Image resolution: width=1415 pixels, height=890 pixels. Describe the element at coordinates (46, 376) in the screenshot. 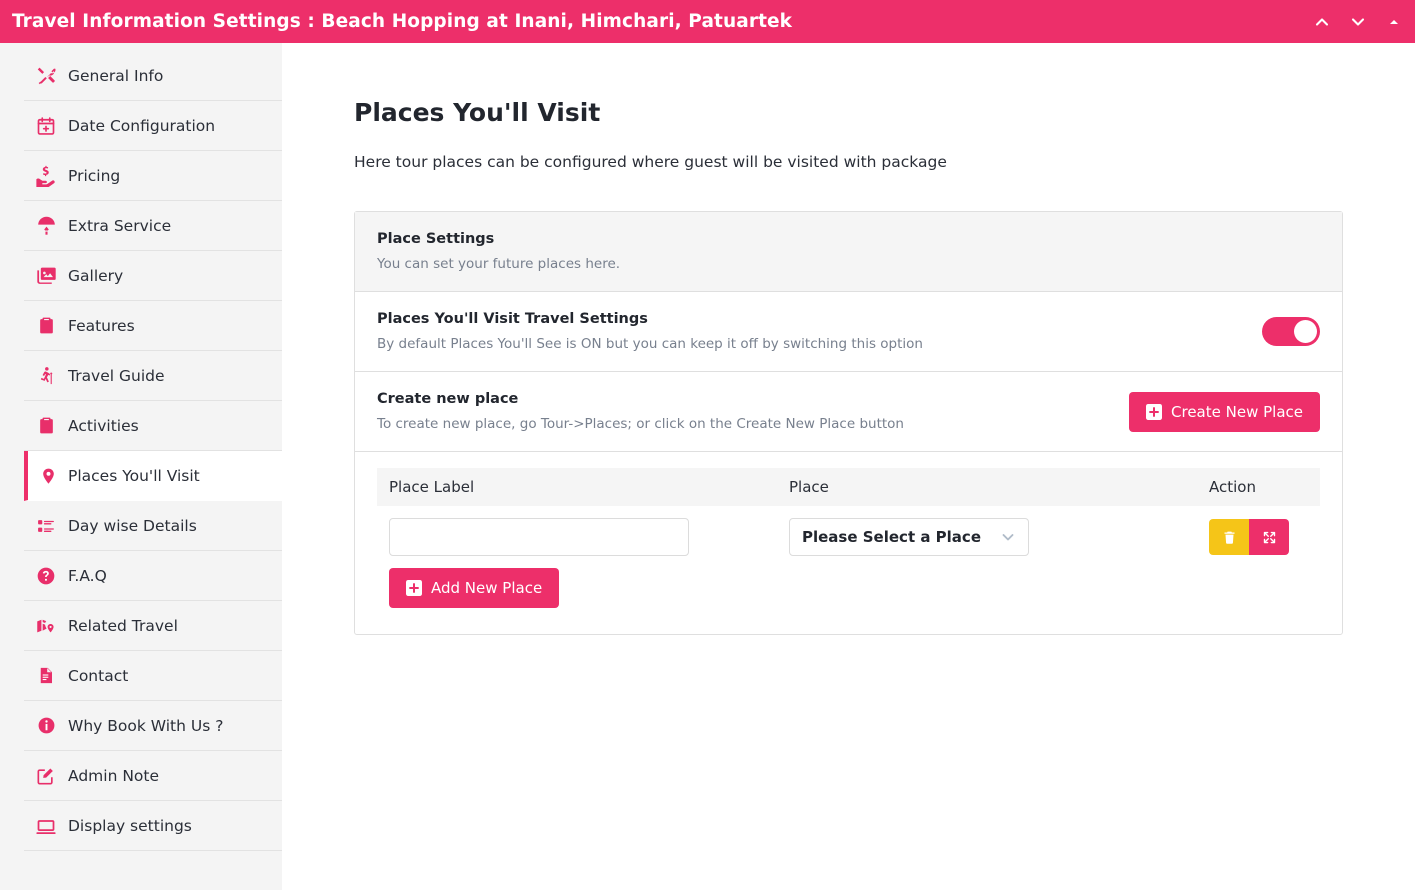

I see `hiking-icon` at that location.